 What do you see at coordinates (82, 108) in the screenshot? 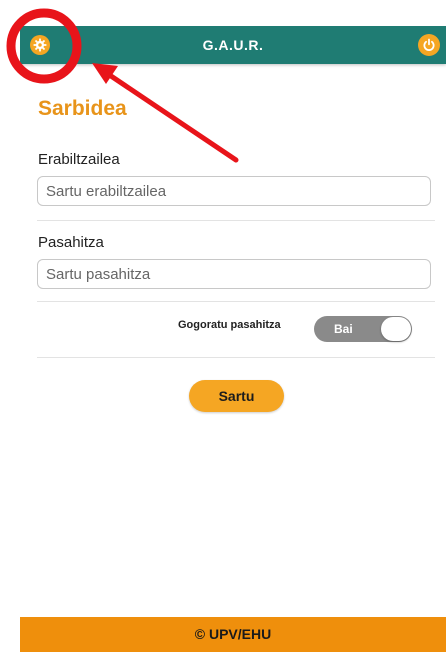
I see `page-title: Sarbidea` at bounding box center [82, 108].